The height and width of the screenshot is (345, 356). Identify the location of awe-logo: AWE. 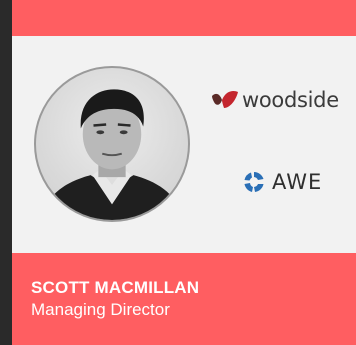
(282, 182).